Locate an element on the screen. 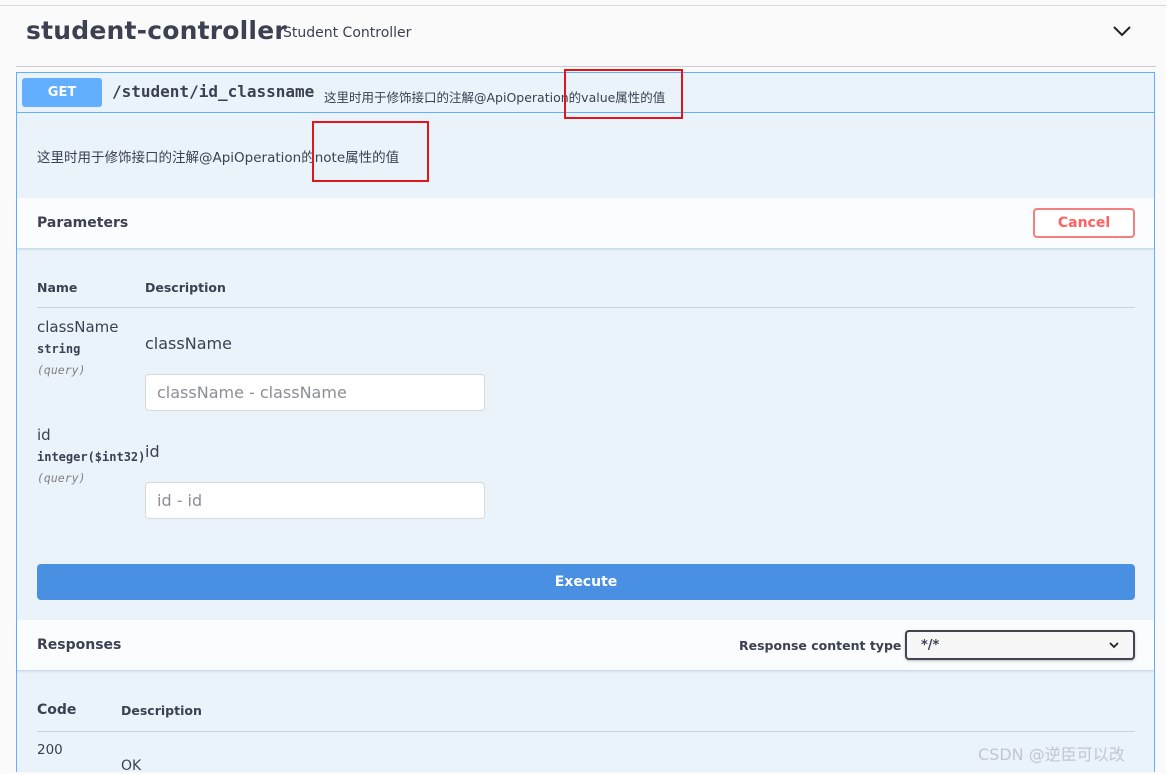 The width and height of the screenshot is (1166, 774). classname-input is located at coordinates (315, 392).